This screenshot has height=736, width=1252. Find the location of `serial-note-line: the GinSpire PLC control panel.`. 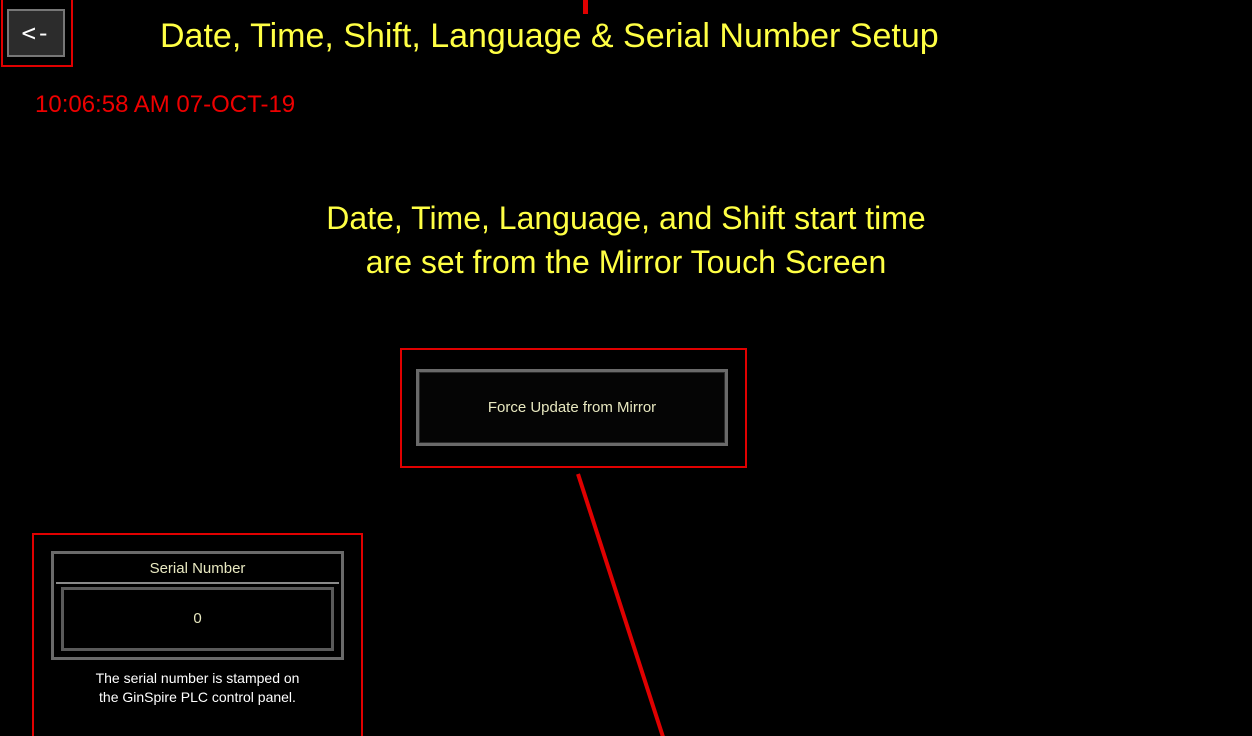

serial-note-line: the GinSpire PLC control panel. is located at coordinates (197, 697).